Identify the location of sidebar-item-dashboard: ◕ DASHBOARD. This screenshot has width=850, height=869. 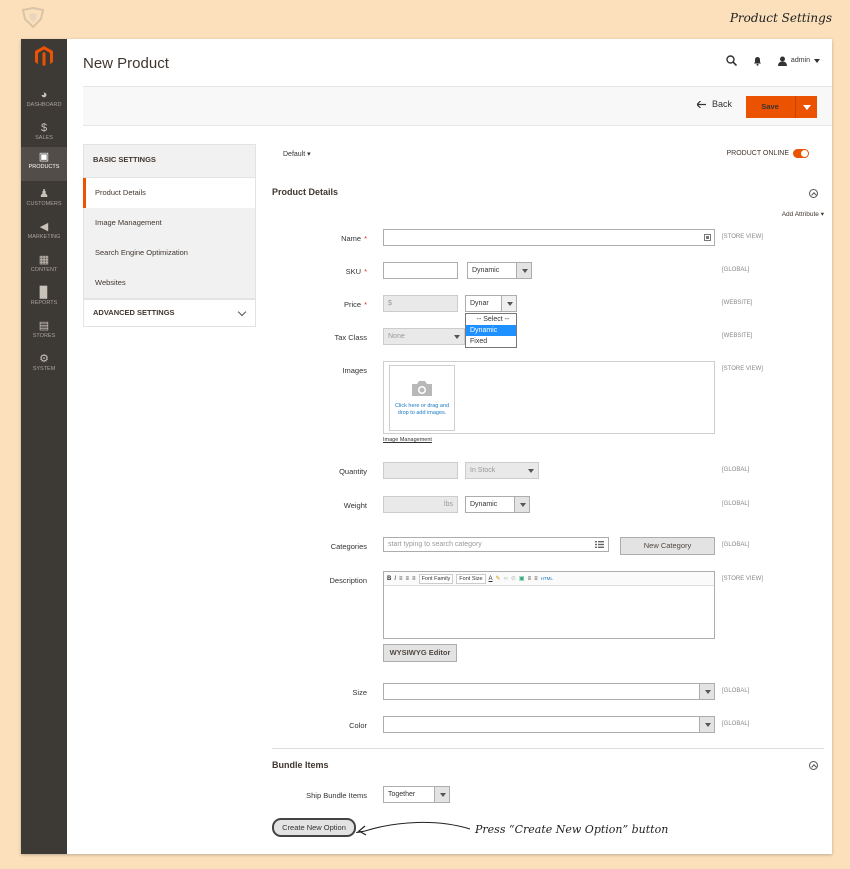
(44, 101).